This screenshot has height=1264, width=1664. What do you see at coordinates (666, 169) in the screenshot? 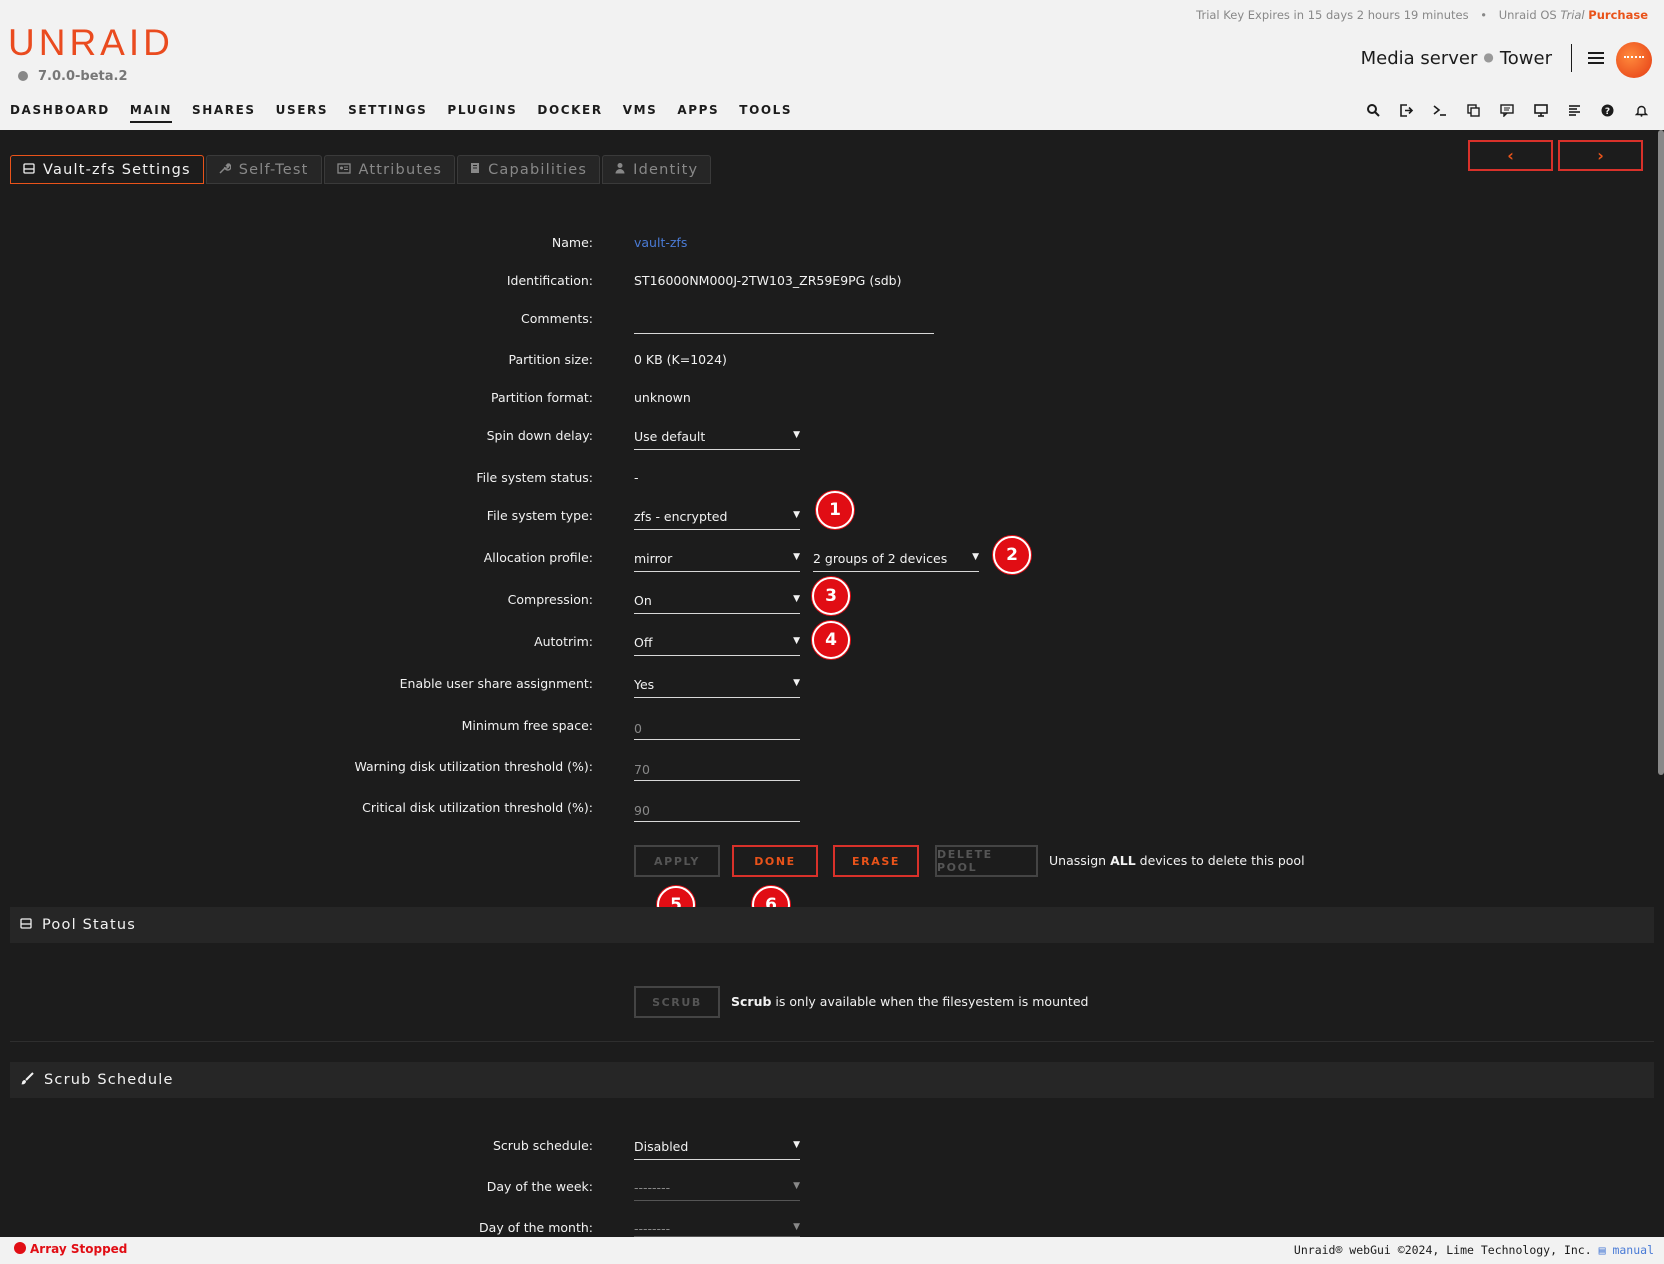
I see `tab-label: Identity` at bounding box center [666, 169].